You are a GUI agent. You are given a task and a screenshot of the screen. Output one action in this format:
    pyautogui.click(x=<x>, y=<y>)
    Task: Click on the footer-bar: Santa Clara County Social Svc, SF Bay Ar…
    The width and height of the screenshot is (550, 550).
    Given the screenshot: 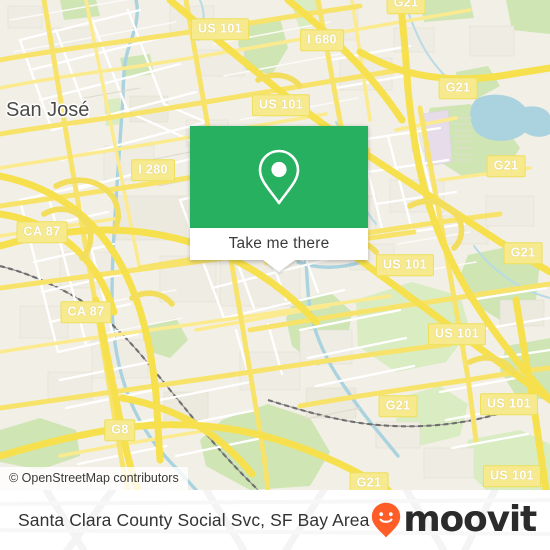 What is the action you would take?
    pyautogui.click(x=275, y=520)
    